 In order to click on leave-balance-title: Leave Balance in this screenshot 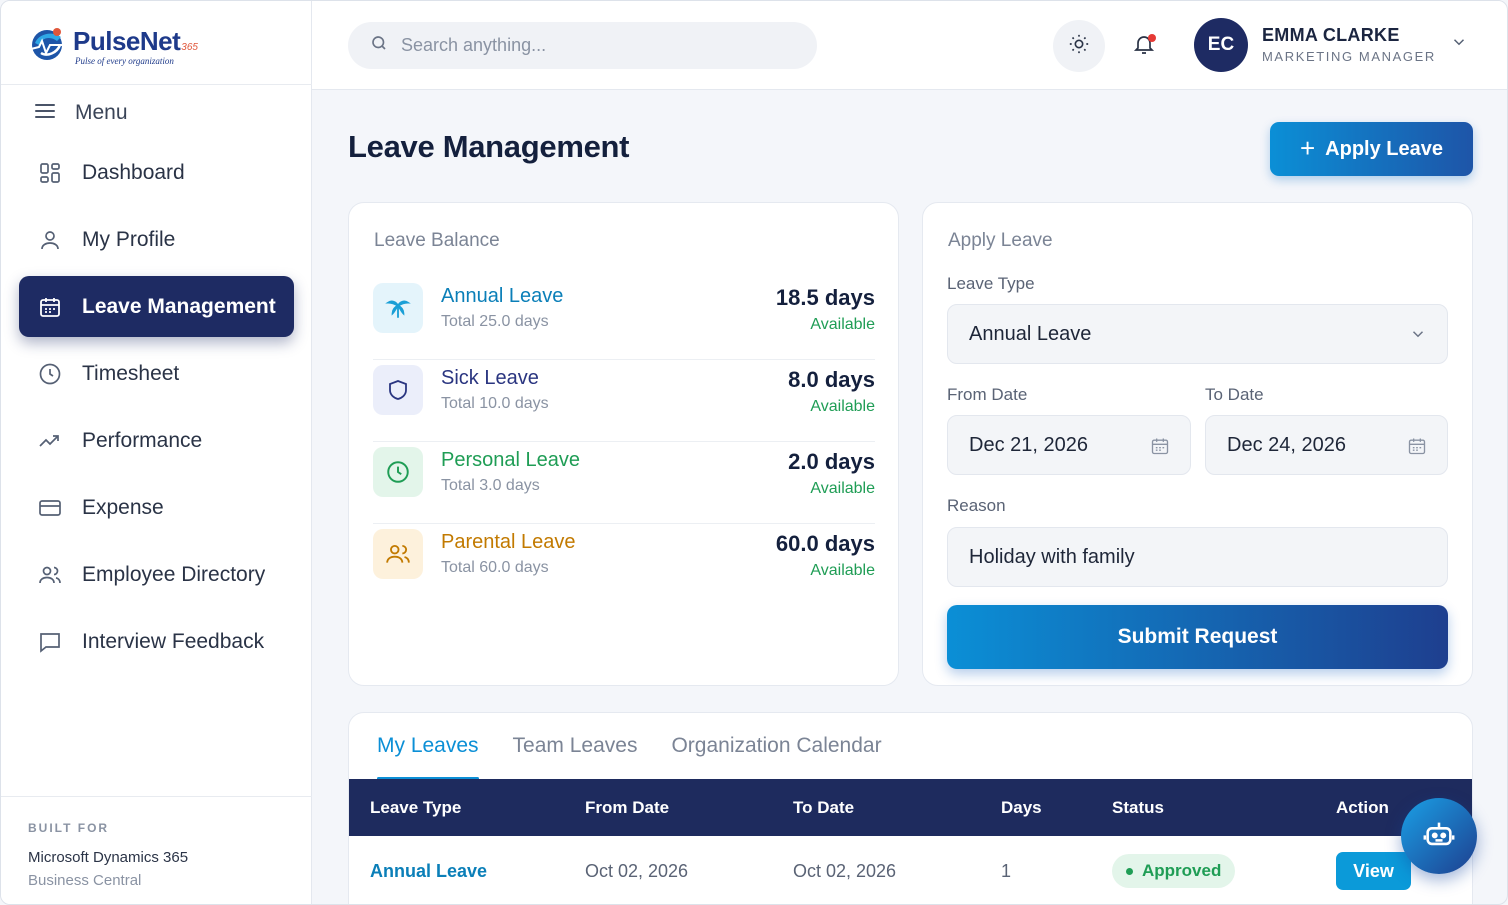, I will do `click(437, 240)`.